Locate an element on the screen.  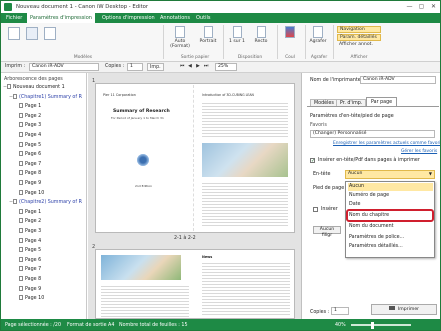
copies-input: 1 is located at coordinates (135, 67).